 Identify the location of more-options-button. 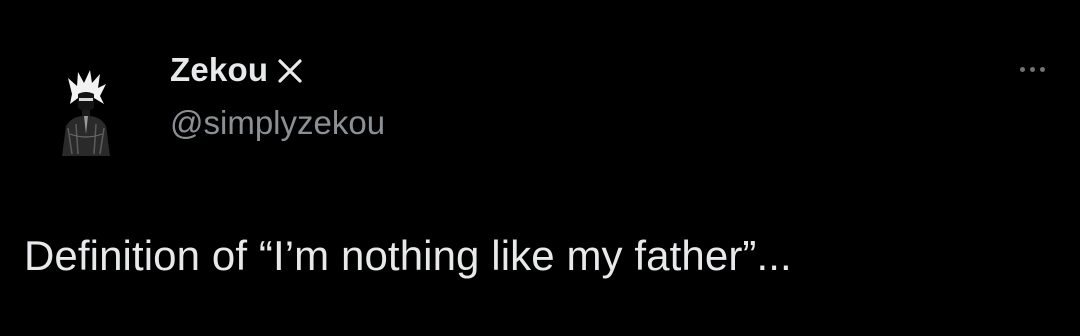
(1032, 69).